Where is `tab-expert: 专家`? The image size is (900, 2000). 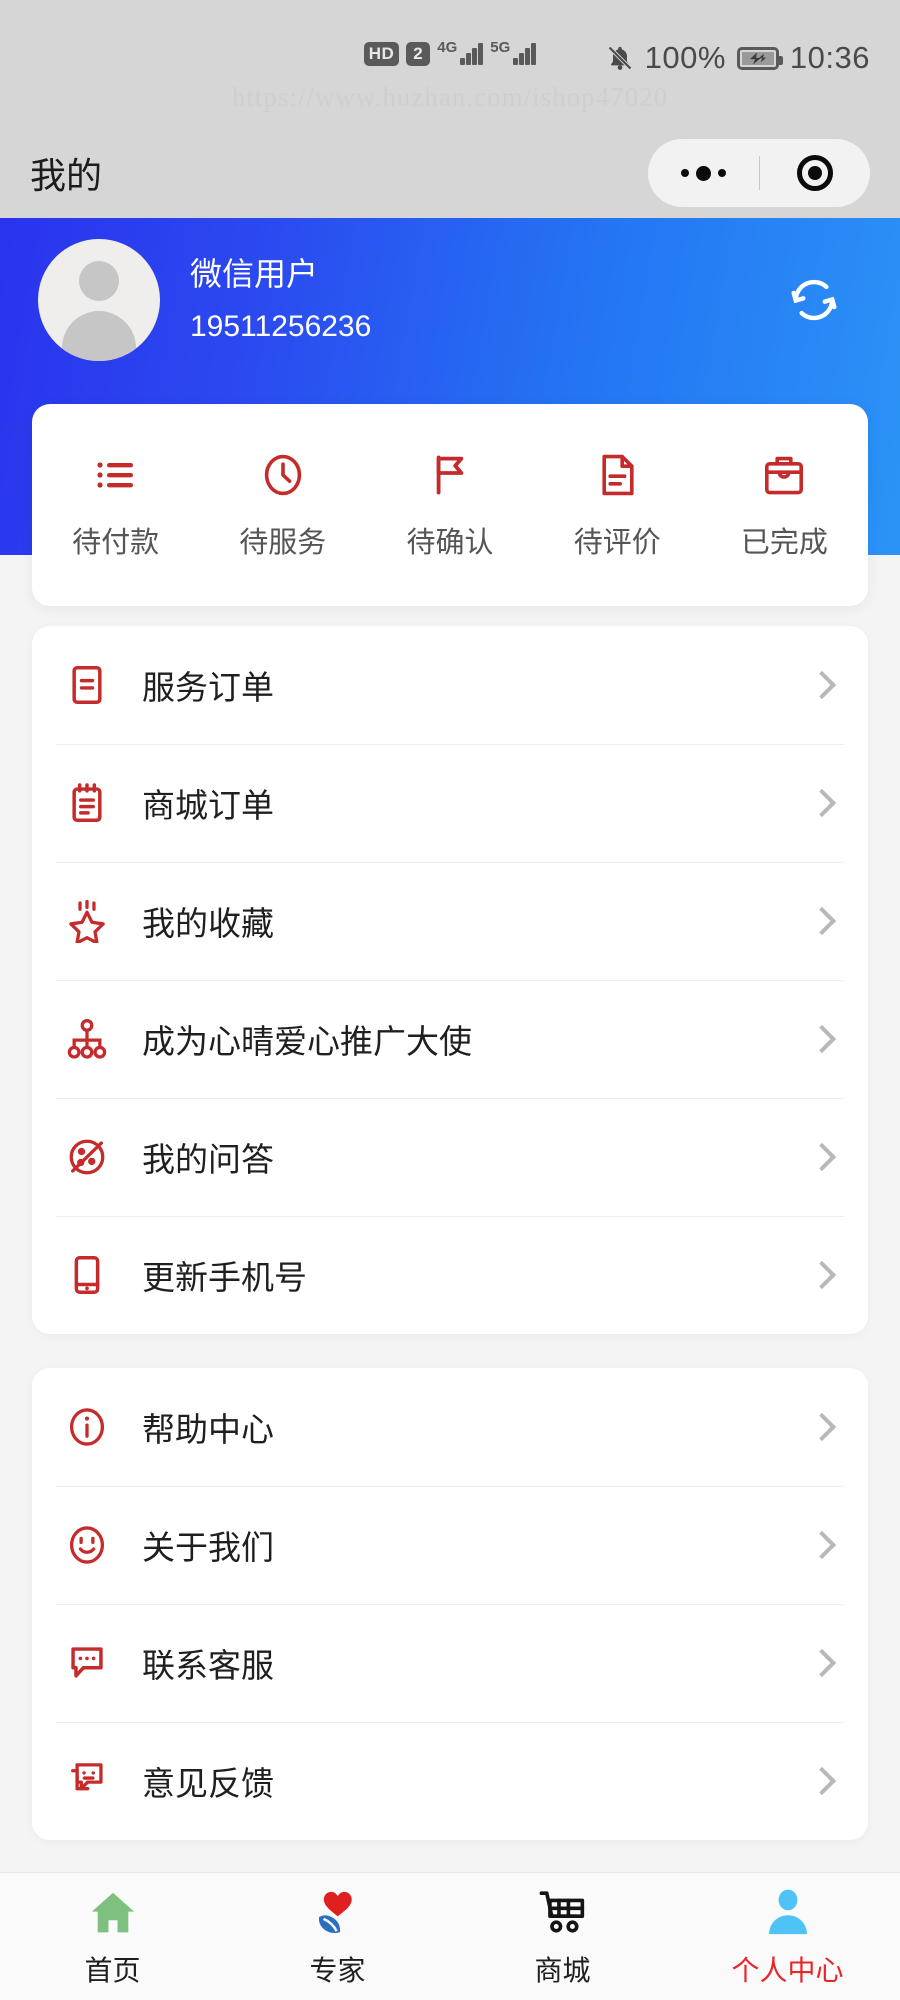
tab-expert: 专家 is located at coordinates (337, 1937).